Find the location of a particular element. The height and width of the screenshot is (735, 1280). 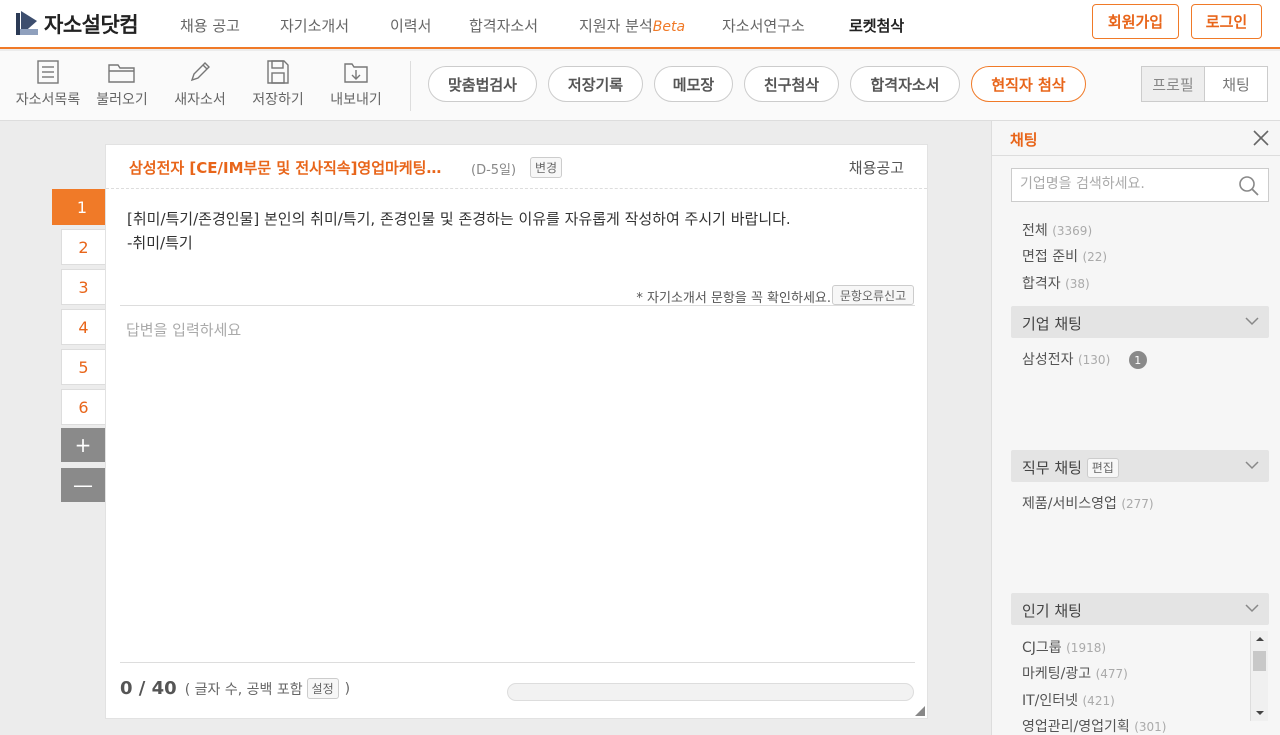

count-description: ( 글자 수, 공백 포함 설정 ) is located at coordinates (267, 688).